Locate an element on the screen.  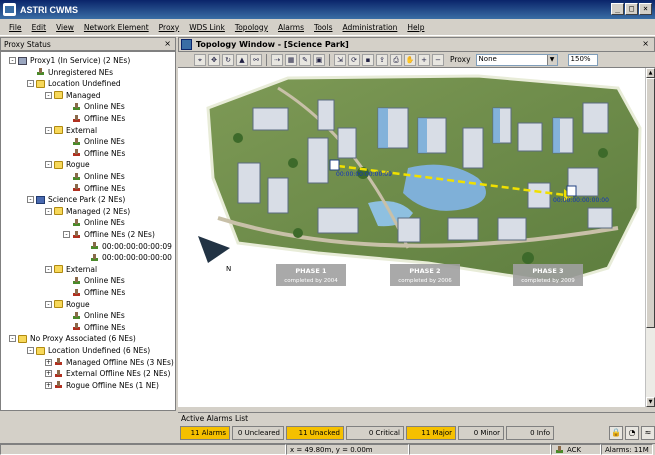
topology-scrollbar: ▲ ▼ is located at coordinates (650, 237).